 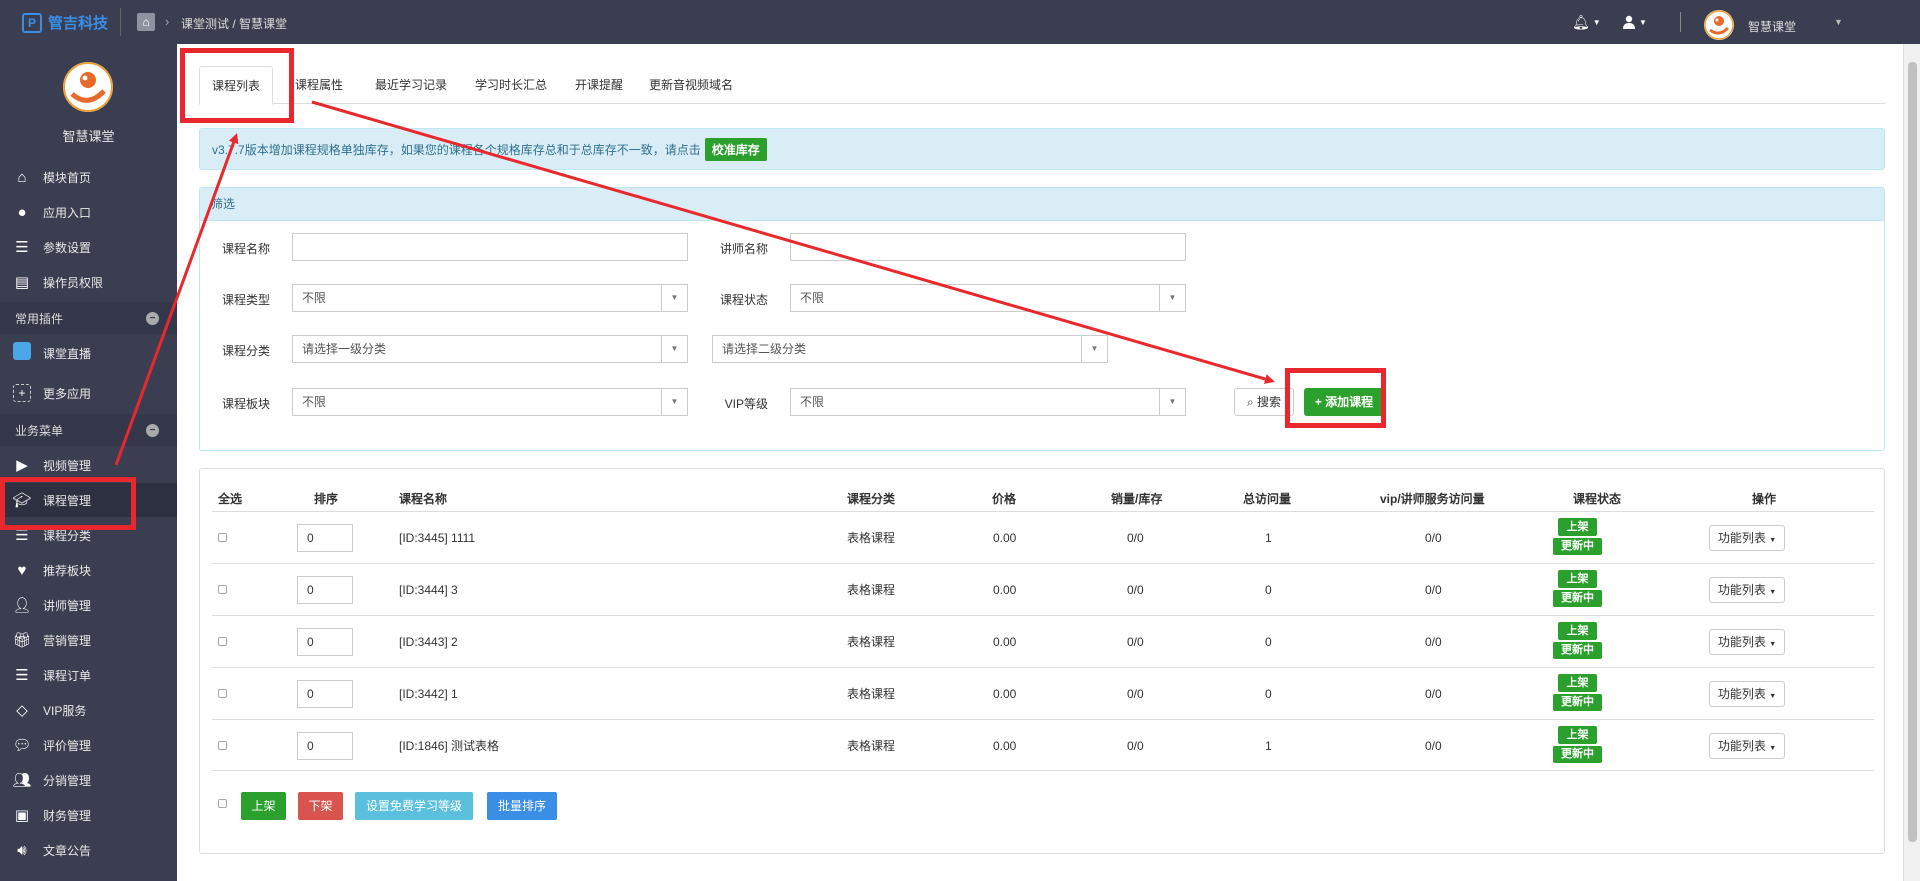 I want to click on course-price: 0.00, so click(x=1005, y=642).